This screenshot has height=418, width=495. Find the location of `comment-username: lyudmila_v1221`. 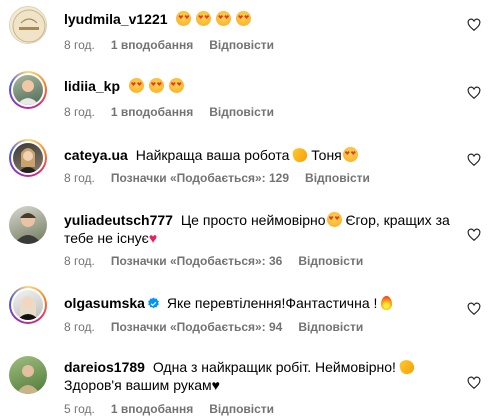

comment-username: lyudmila_v1221 is located at coordinates (116, 19).